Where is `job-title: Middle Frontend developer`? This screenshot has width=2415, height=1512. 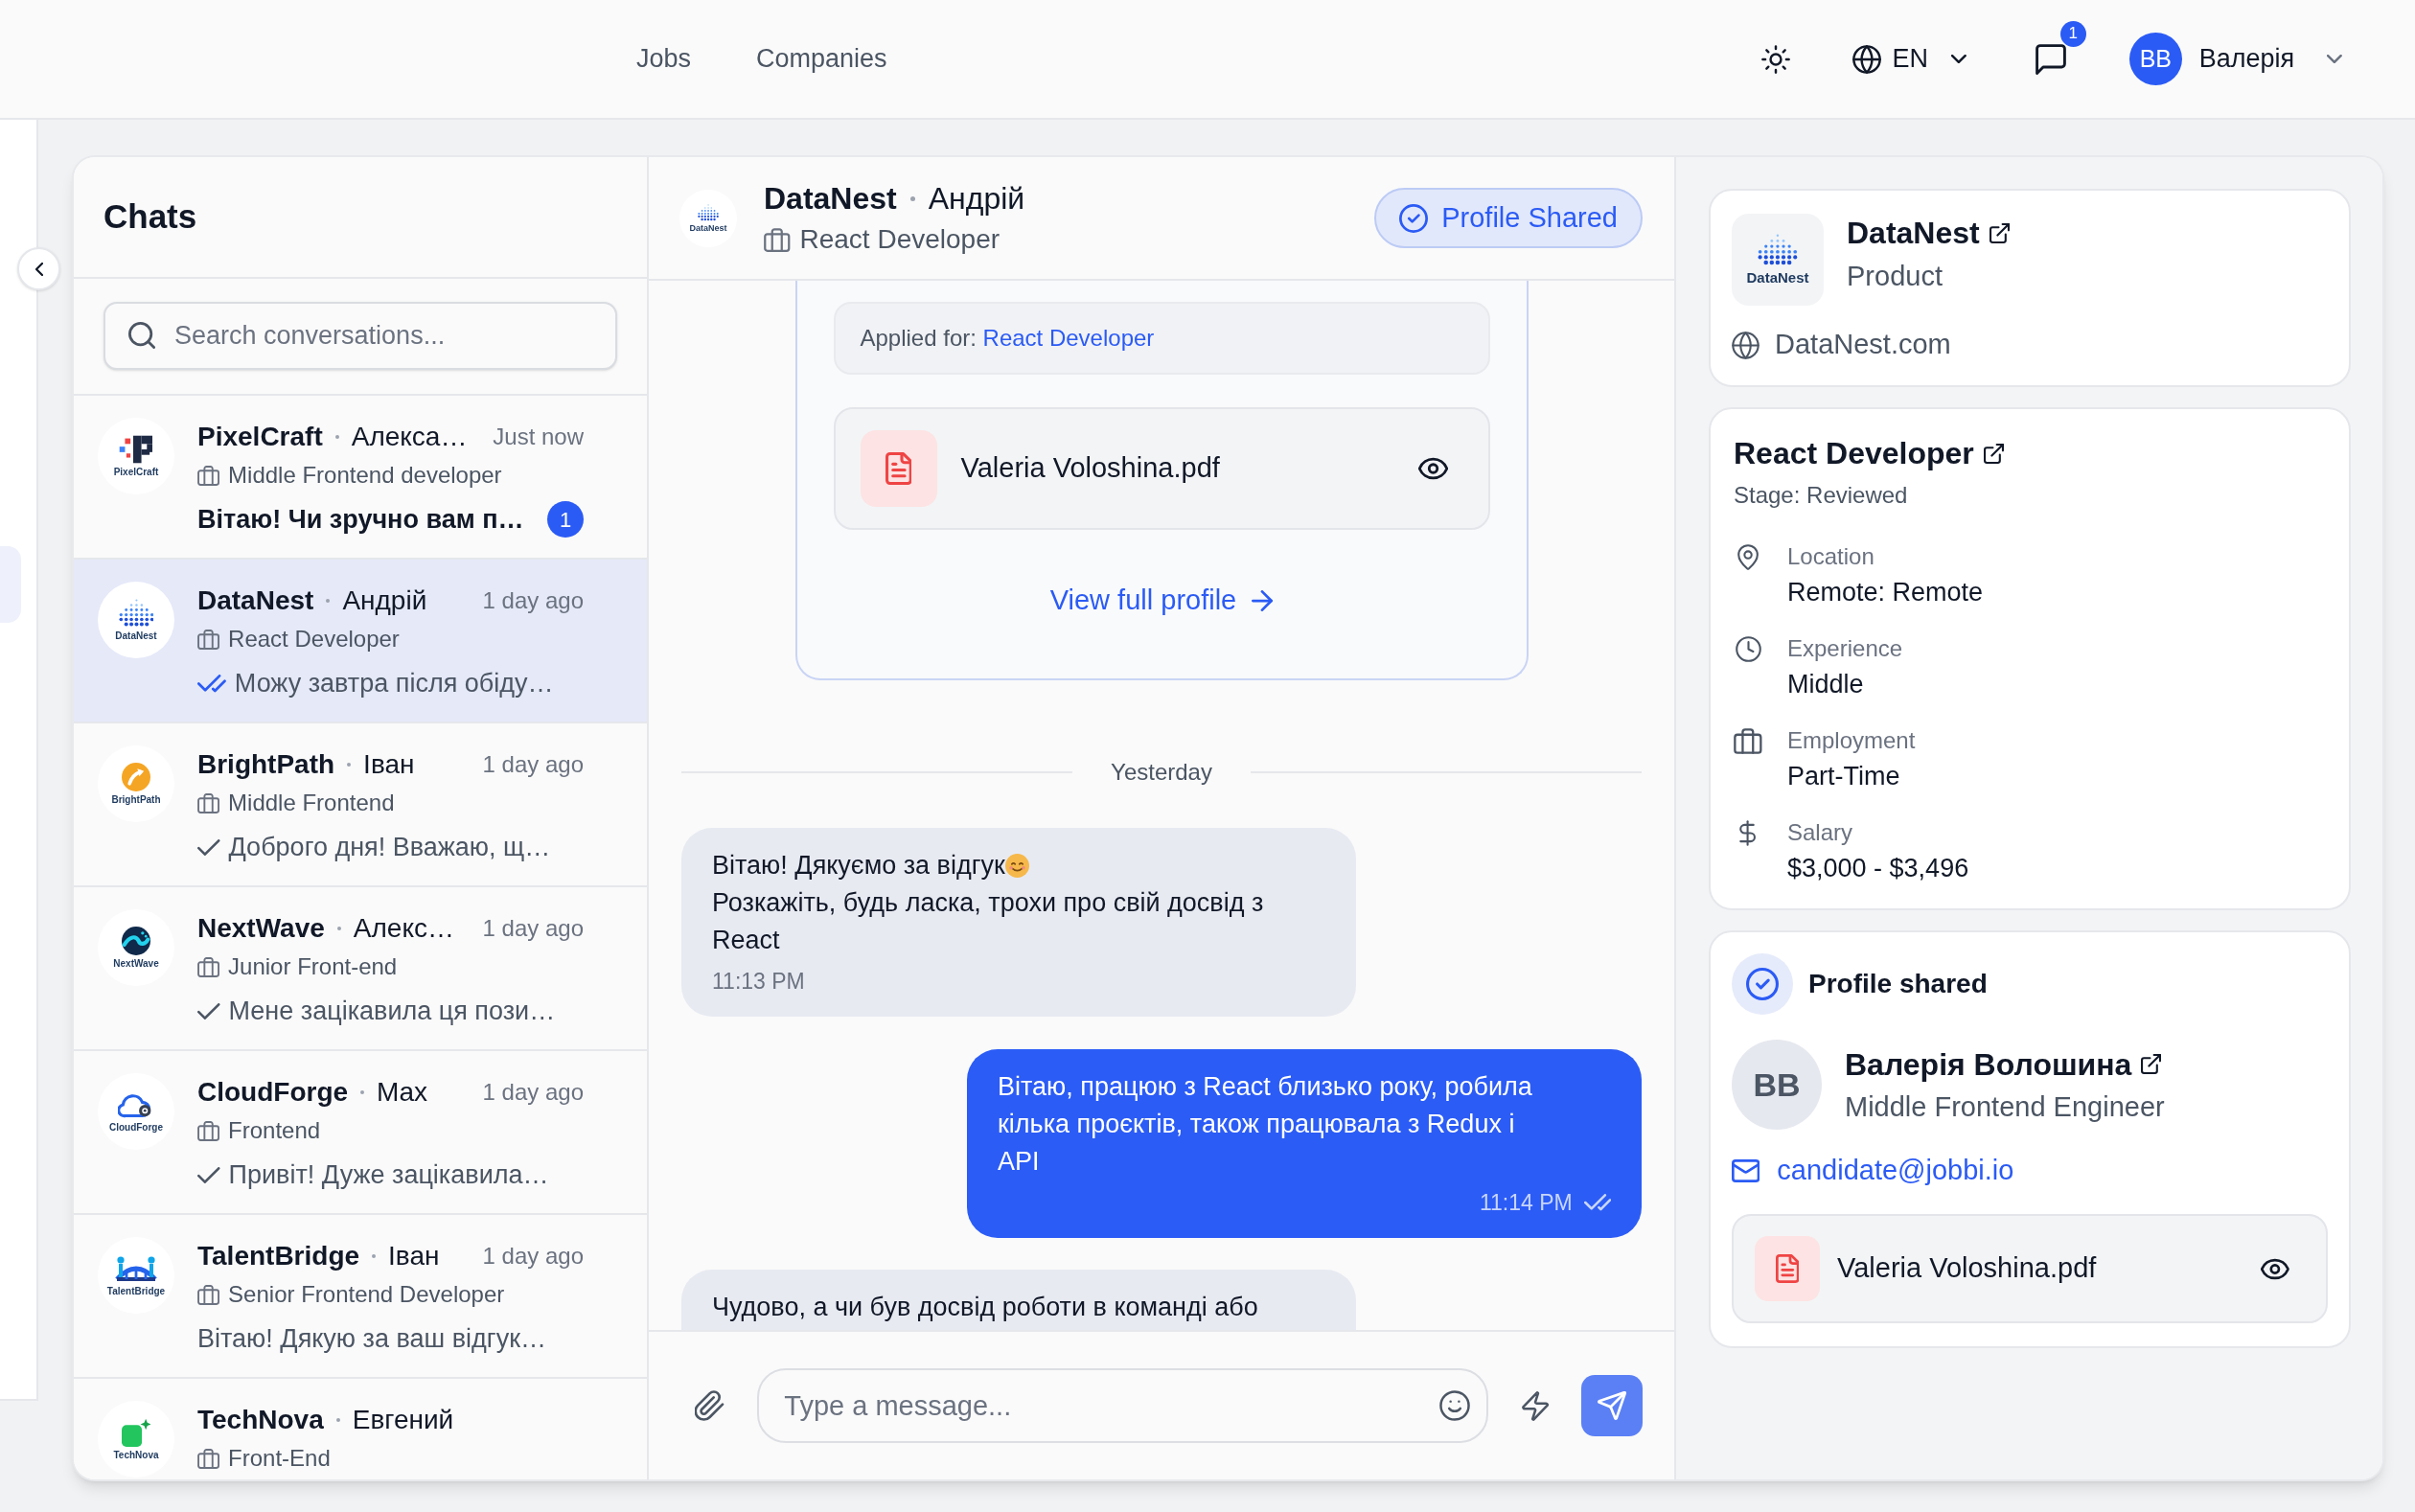
job-title: Middle Frontend developer is located at coordinates (365, 475).